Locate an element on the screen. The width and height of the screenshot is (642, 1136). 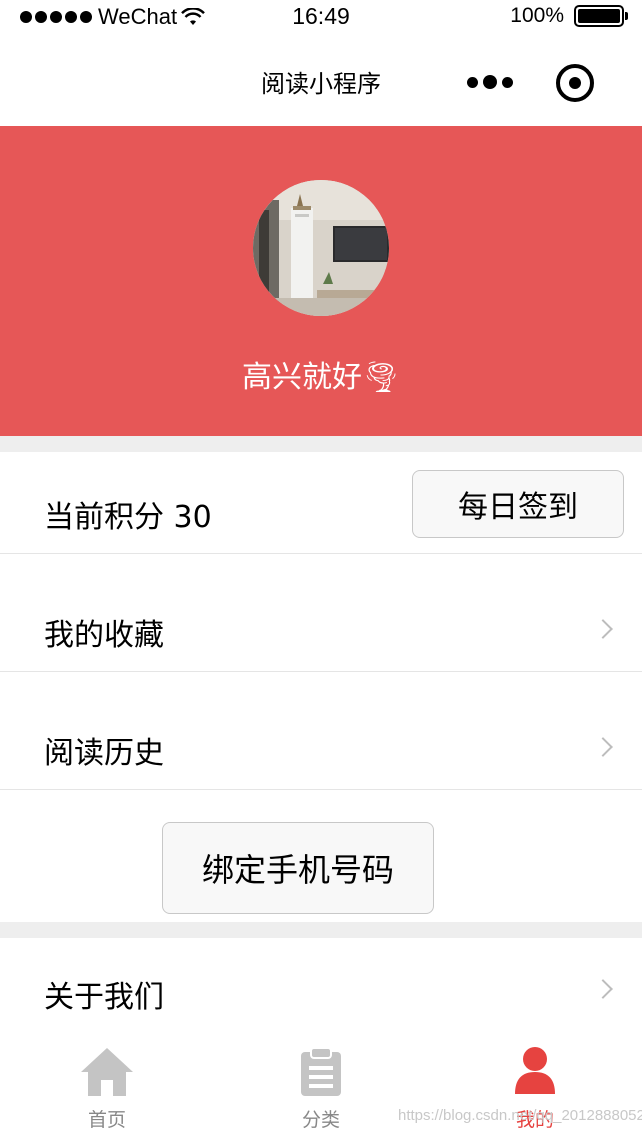
clipboard-list-icon is located at coordinates (321, 1071).